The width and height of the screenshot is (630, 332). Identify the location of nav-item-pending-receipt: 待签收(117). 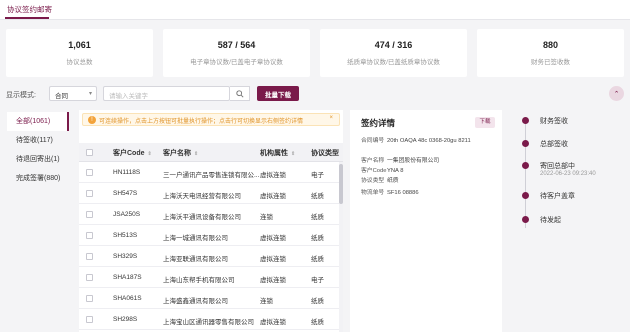
(38, 140).